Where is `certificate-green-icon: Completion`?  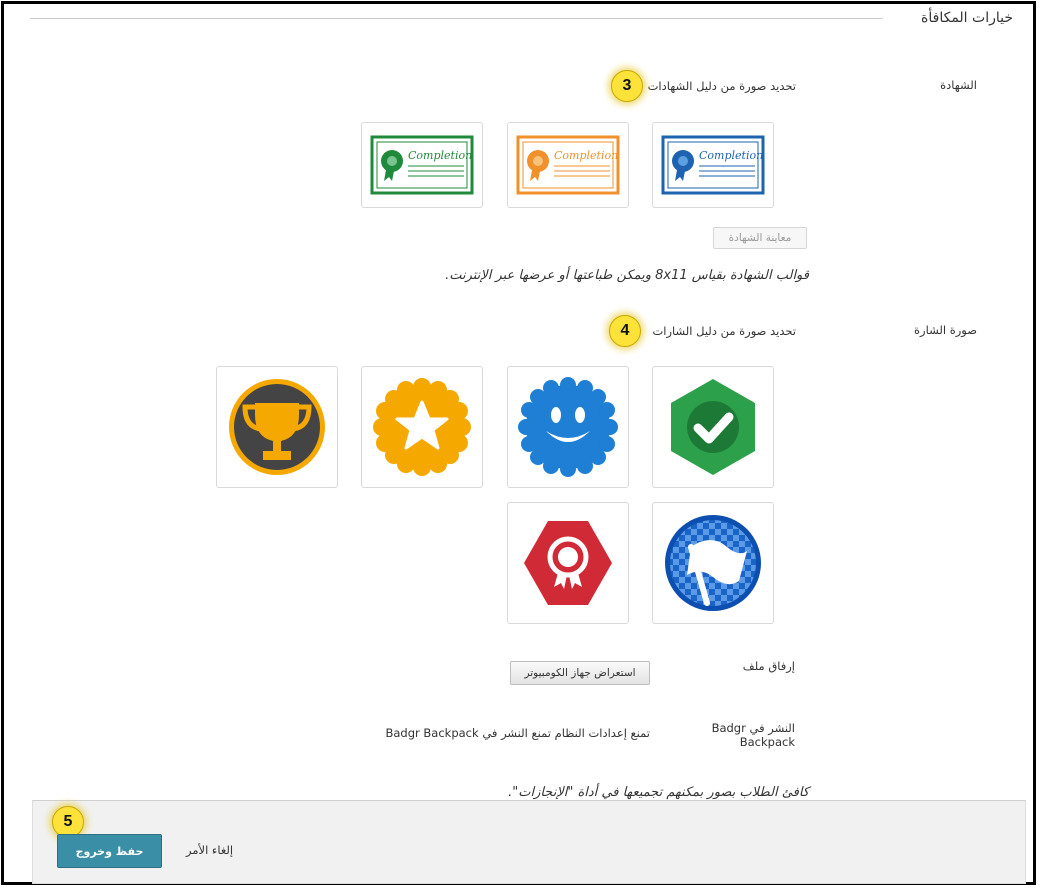
certificate-green-icon: Completion is located at coordinates (422, 165).